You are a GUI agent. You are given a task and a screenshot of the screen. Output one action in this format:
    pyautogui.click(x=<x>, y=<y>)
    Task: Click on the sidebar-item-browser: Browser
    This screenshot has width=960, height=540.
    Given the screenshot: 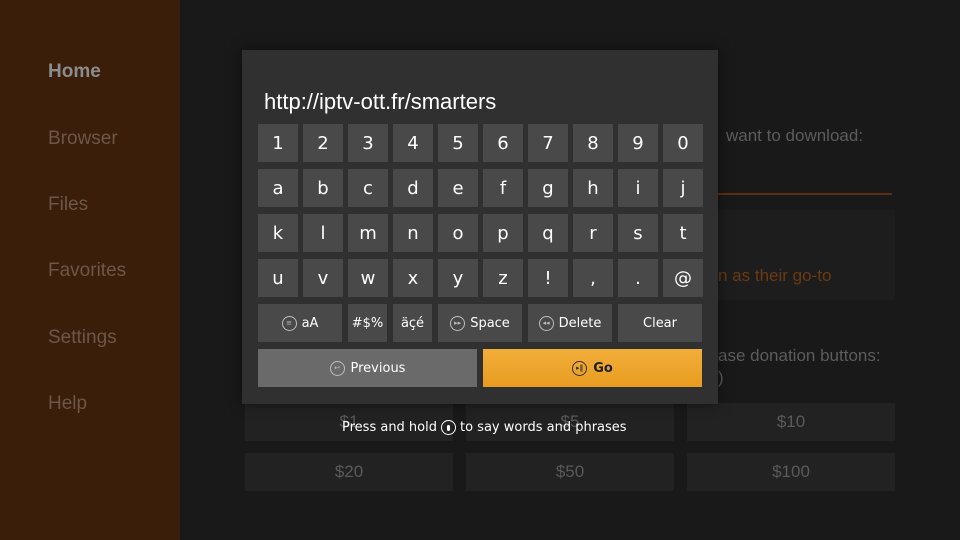 What is the action you would take?
    pyautogui.click(x=83, y=139)
    